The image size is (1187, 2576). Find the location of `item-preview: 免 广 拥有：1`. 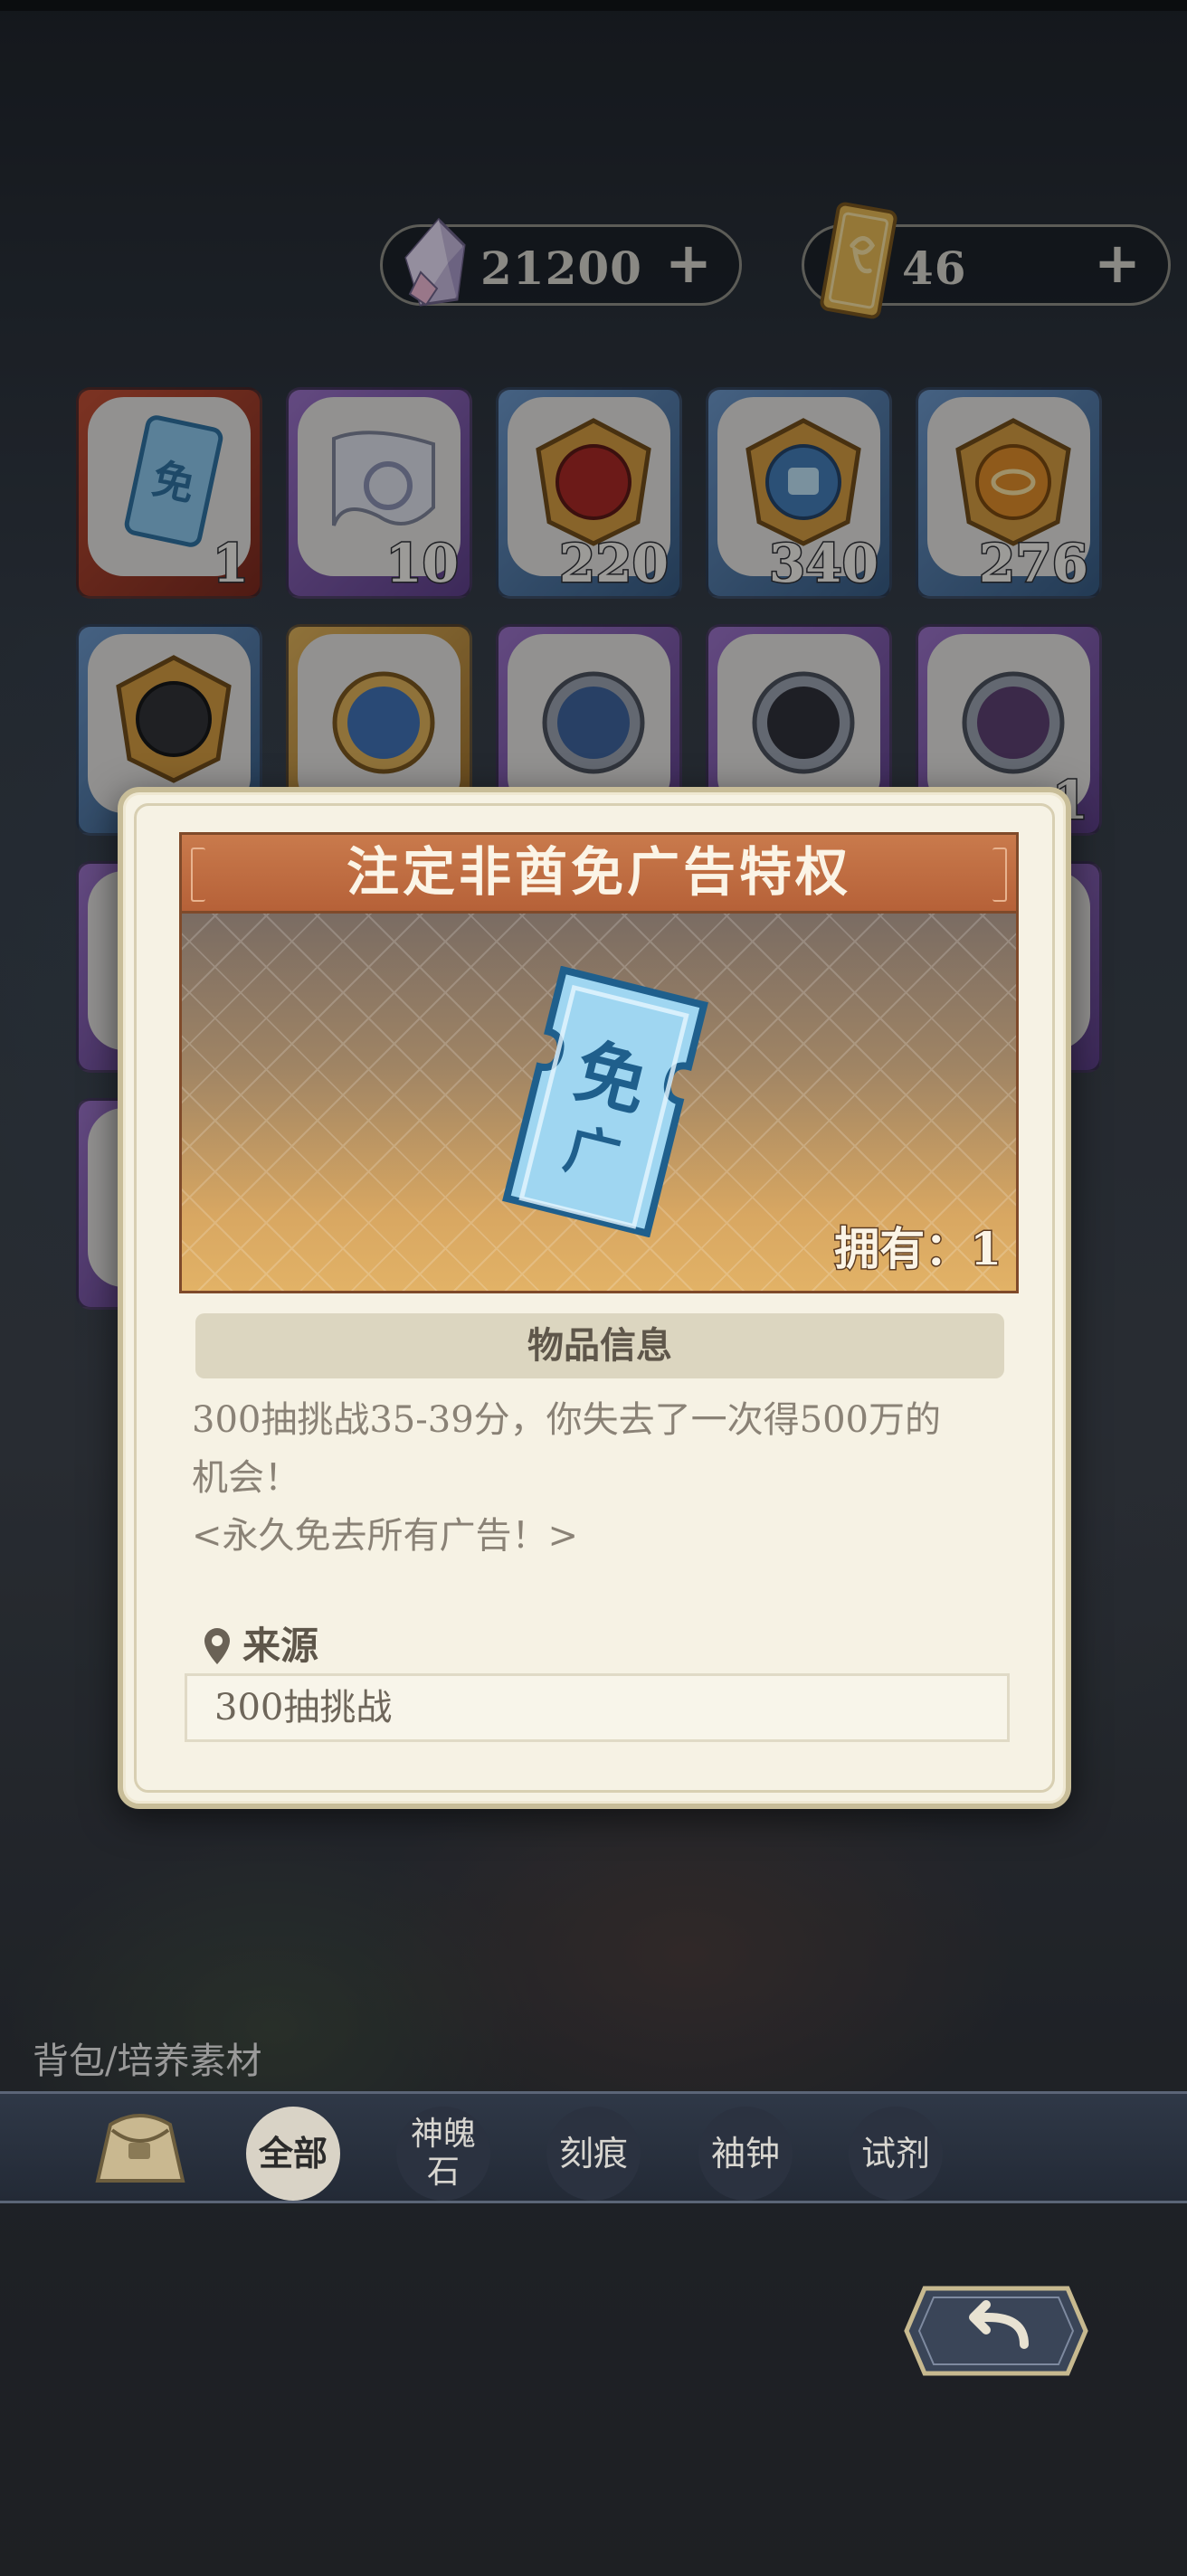

item-preview: 免 广 拥有：1 is located at coordinates (599, 1103).